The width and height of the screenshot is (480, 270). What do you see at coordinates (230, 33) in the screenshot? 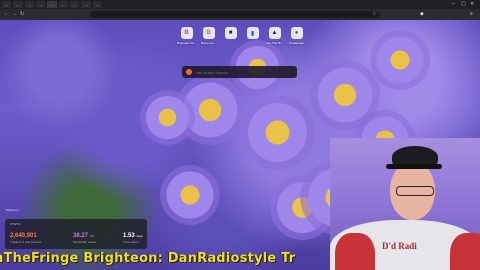
I see `site-icon: ■` at bounding box center [230, 33].